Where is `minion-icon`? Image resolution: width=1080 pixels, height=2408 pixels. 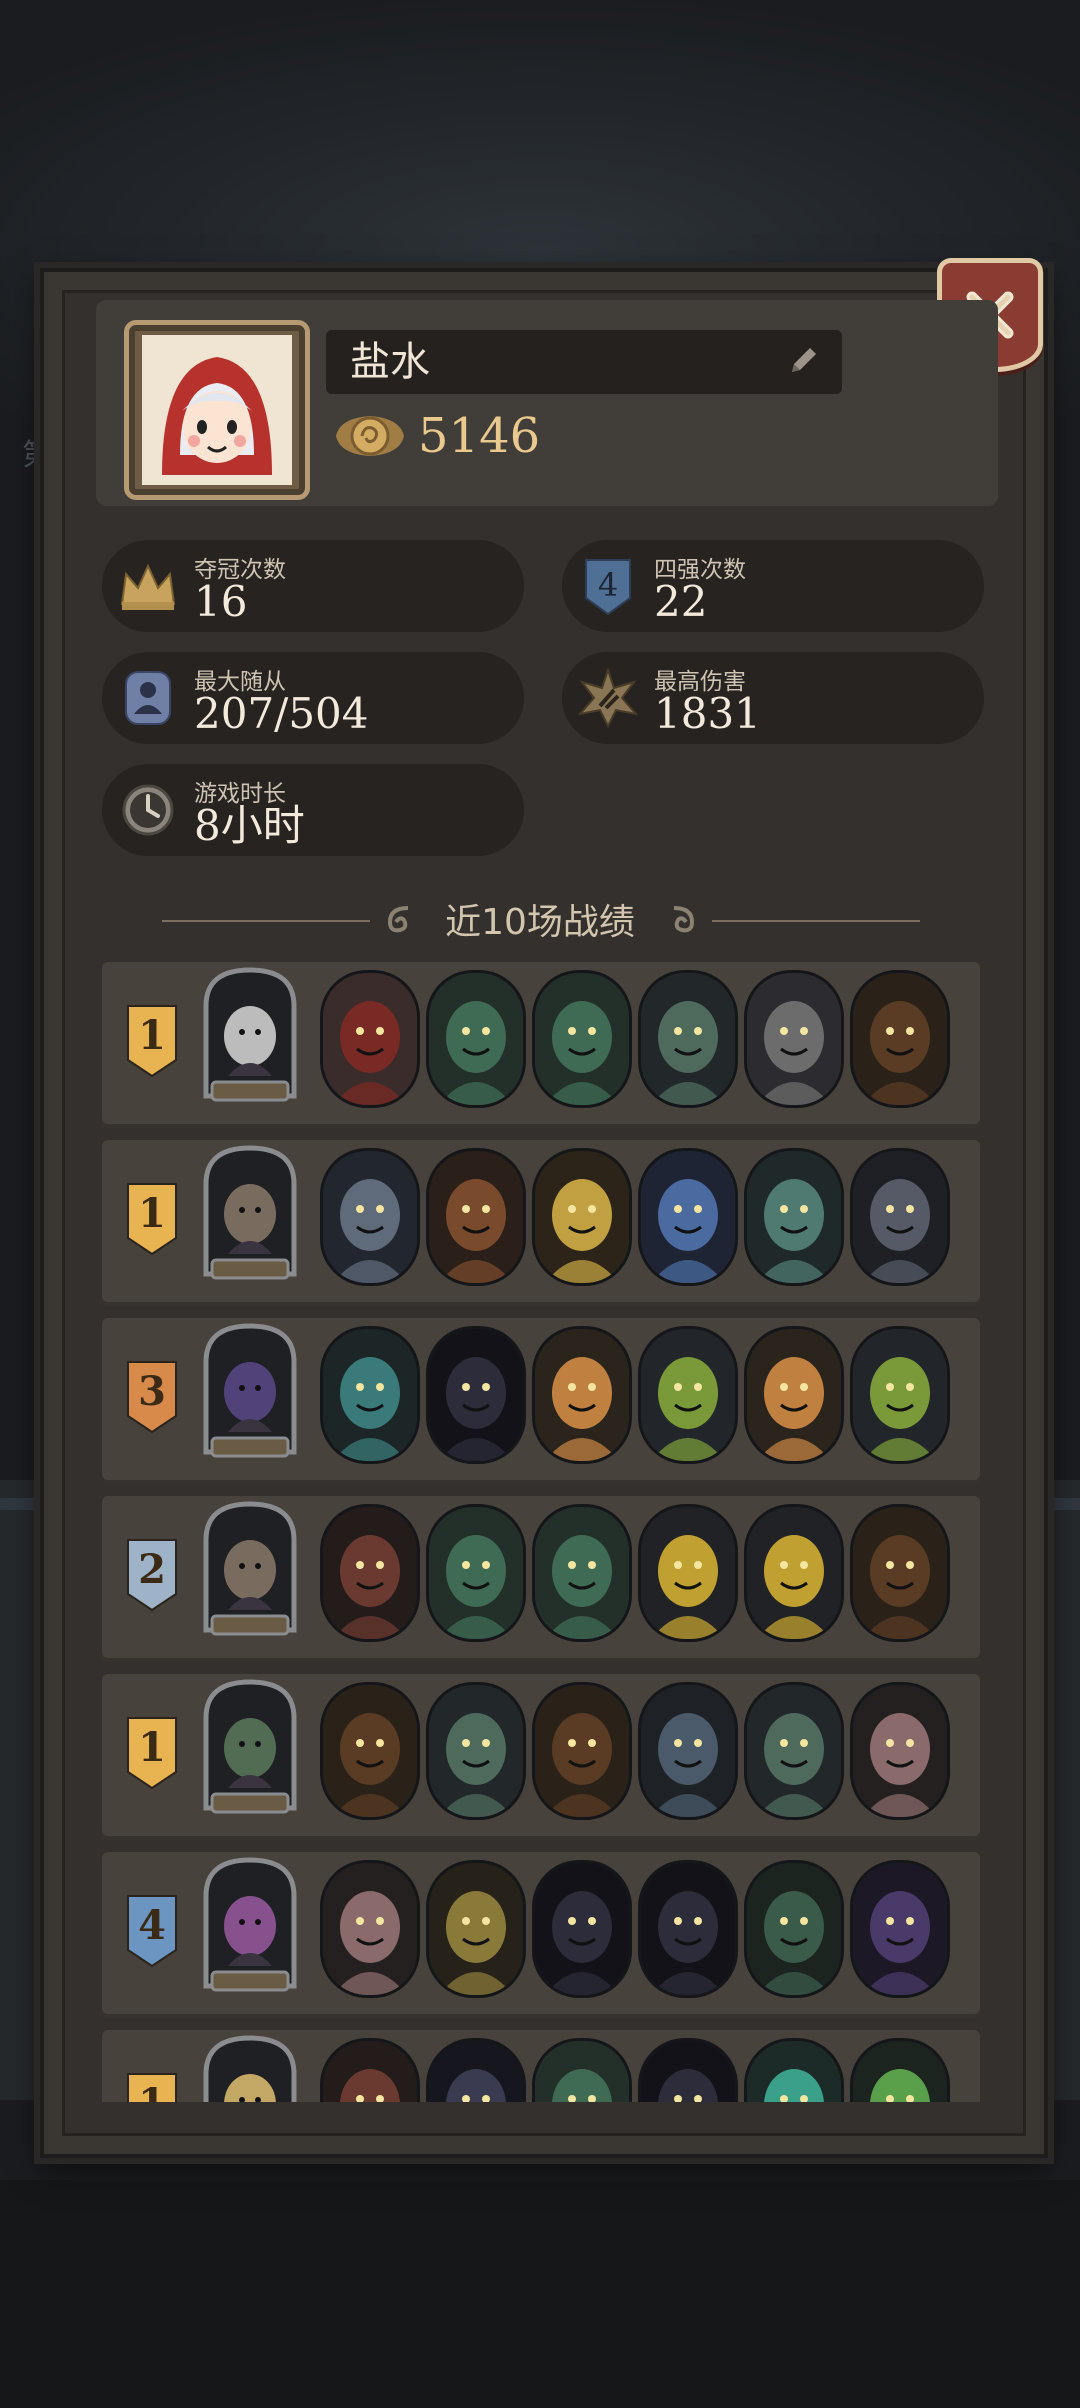
minion-icon is located at coordinates (148, 698).